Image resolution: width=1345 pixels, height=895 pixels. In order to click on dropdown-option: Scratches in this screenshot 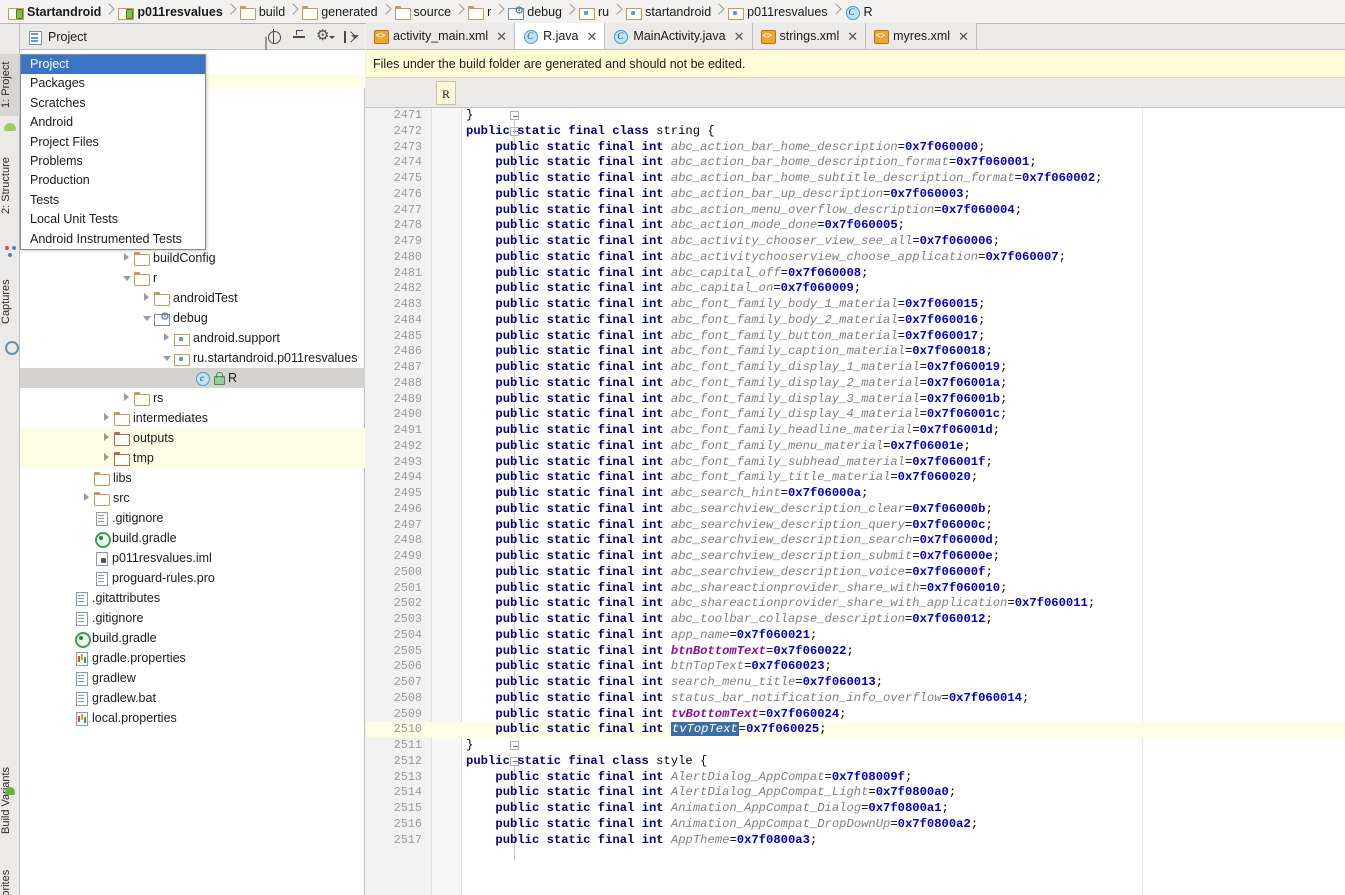, I will do `click(113, 103)`.